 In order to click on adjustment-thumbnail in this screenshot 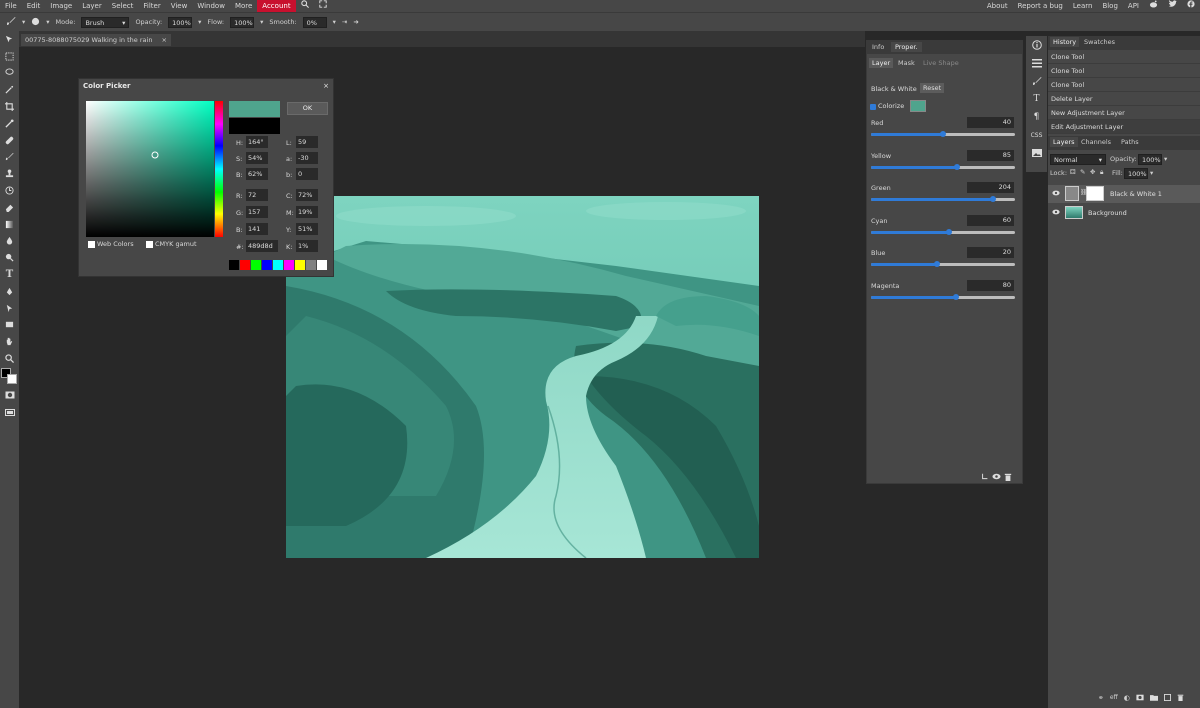, I will do `click(1072, 193)`.